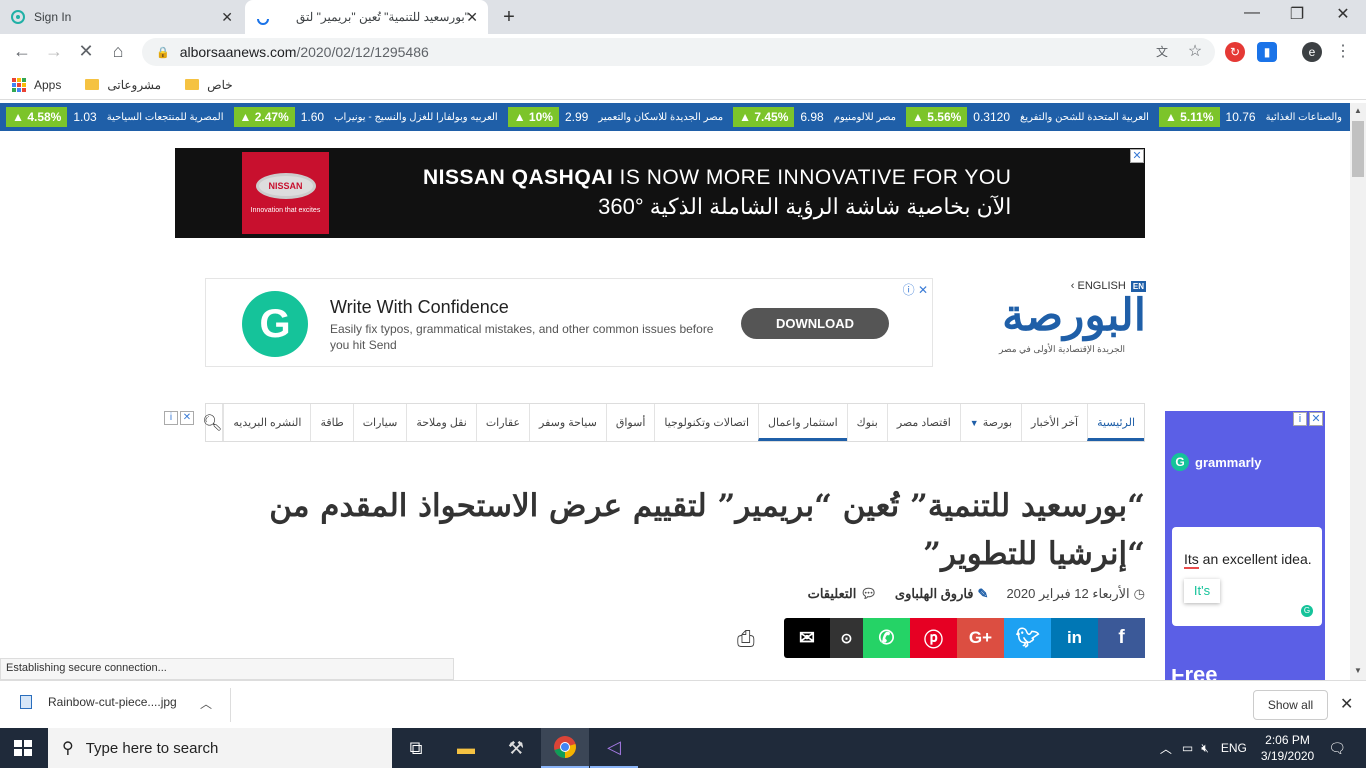 This screenshot has width=1366, height=768. What do you see at coordinates (1346, 704) in the screenshot?
I see `close-downloads-icon: ✕` at bounding box center [1346, 704].